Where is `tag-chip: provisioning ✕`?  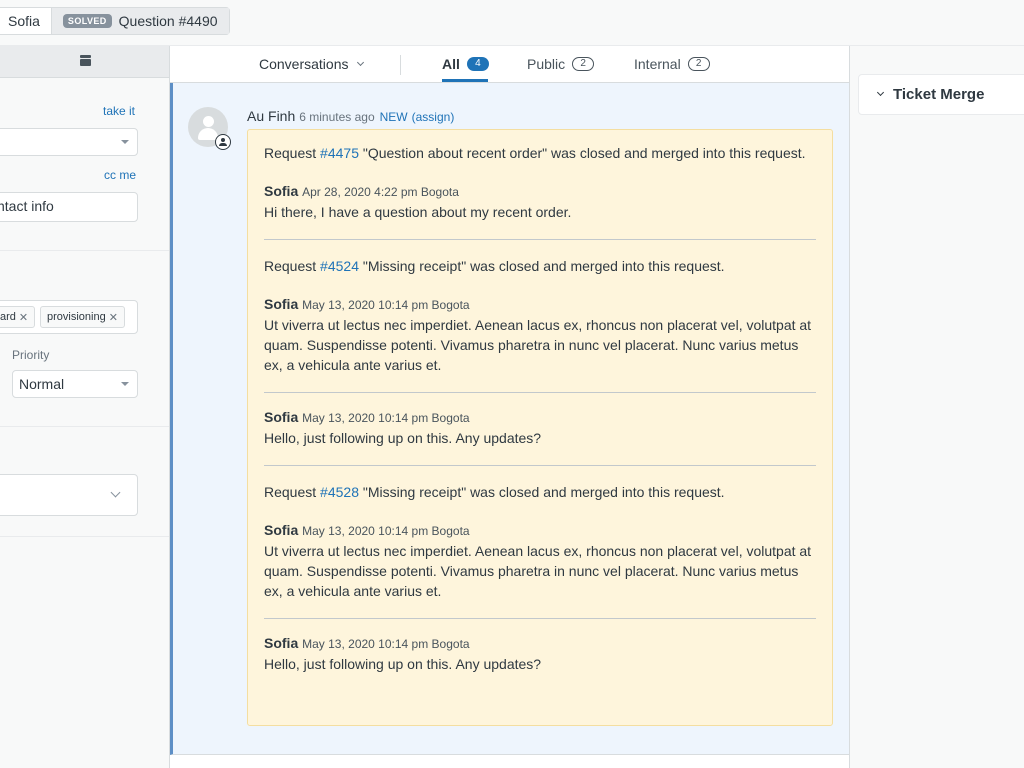 tag-chip: provisioning ✕ is located at coordinates (82, 317).